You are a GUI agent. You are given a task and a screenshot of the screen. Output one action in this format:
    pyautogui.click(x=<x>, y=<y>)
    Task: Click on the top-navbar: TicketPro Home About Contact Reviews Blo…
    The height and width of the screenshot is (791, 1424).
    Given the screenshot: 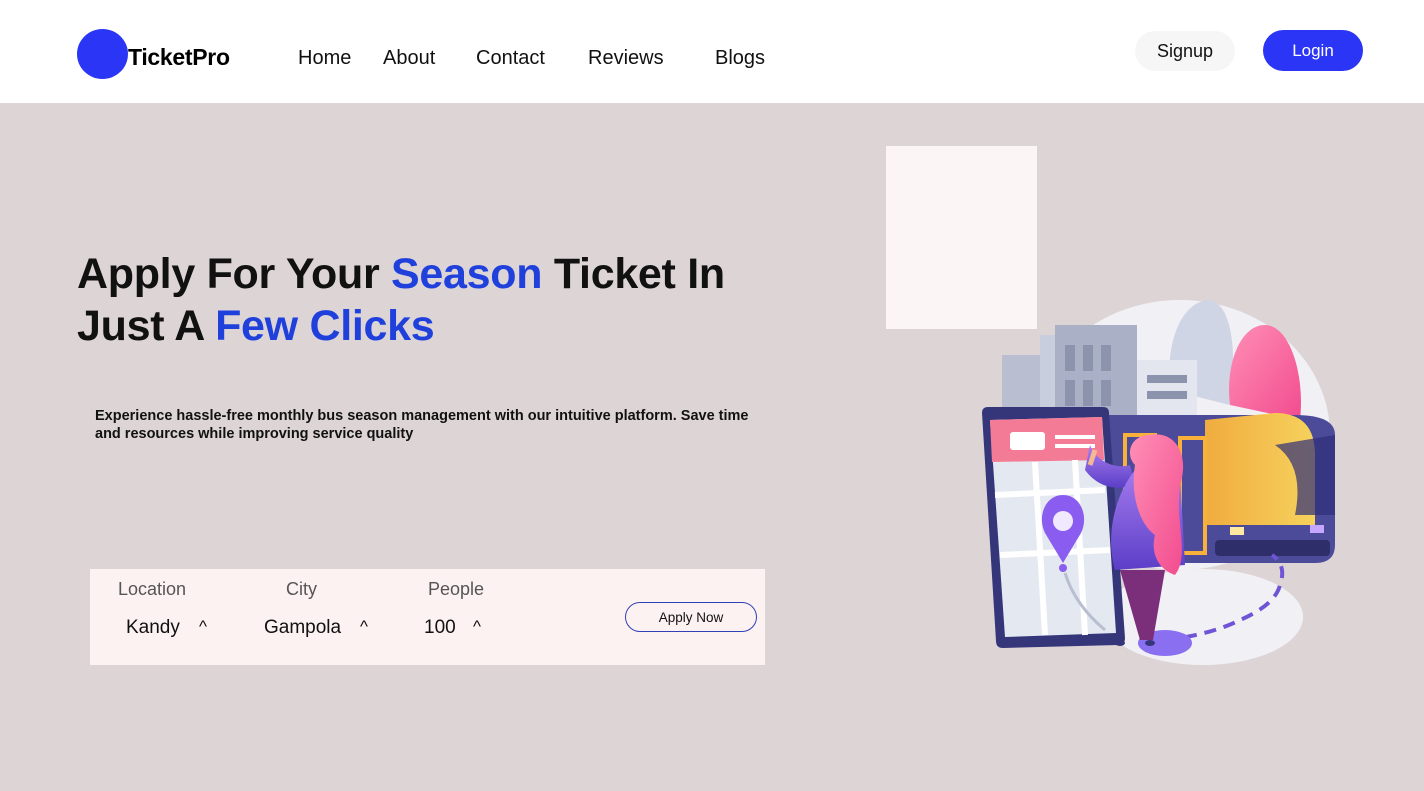 What is the action you would take?
    pyautogui.click(x=712, y=51)
    